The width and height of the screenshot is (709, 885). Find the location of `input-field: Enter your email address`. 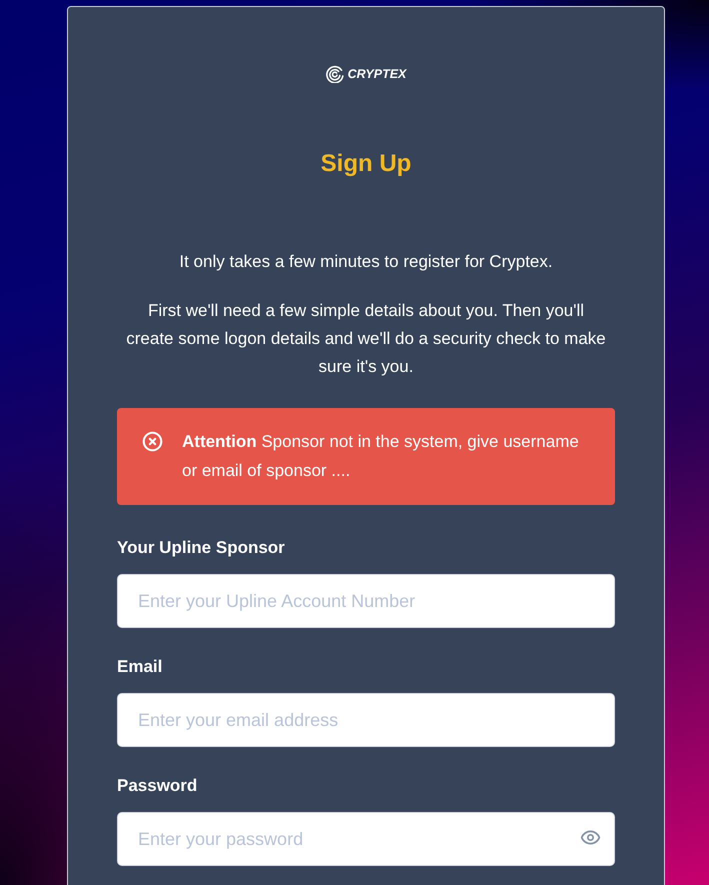

input-field: Enter your email address is located at coordinates (366, 720).